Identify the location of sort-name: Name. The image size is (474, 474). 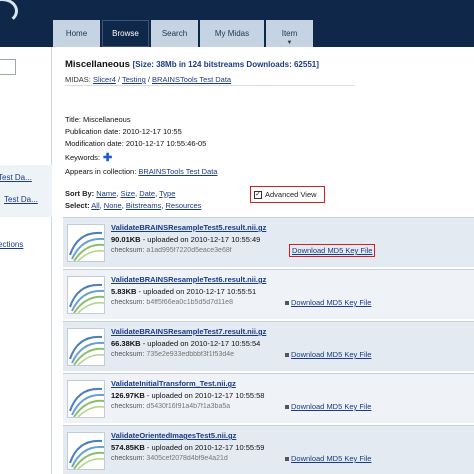
(106, 193).